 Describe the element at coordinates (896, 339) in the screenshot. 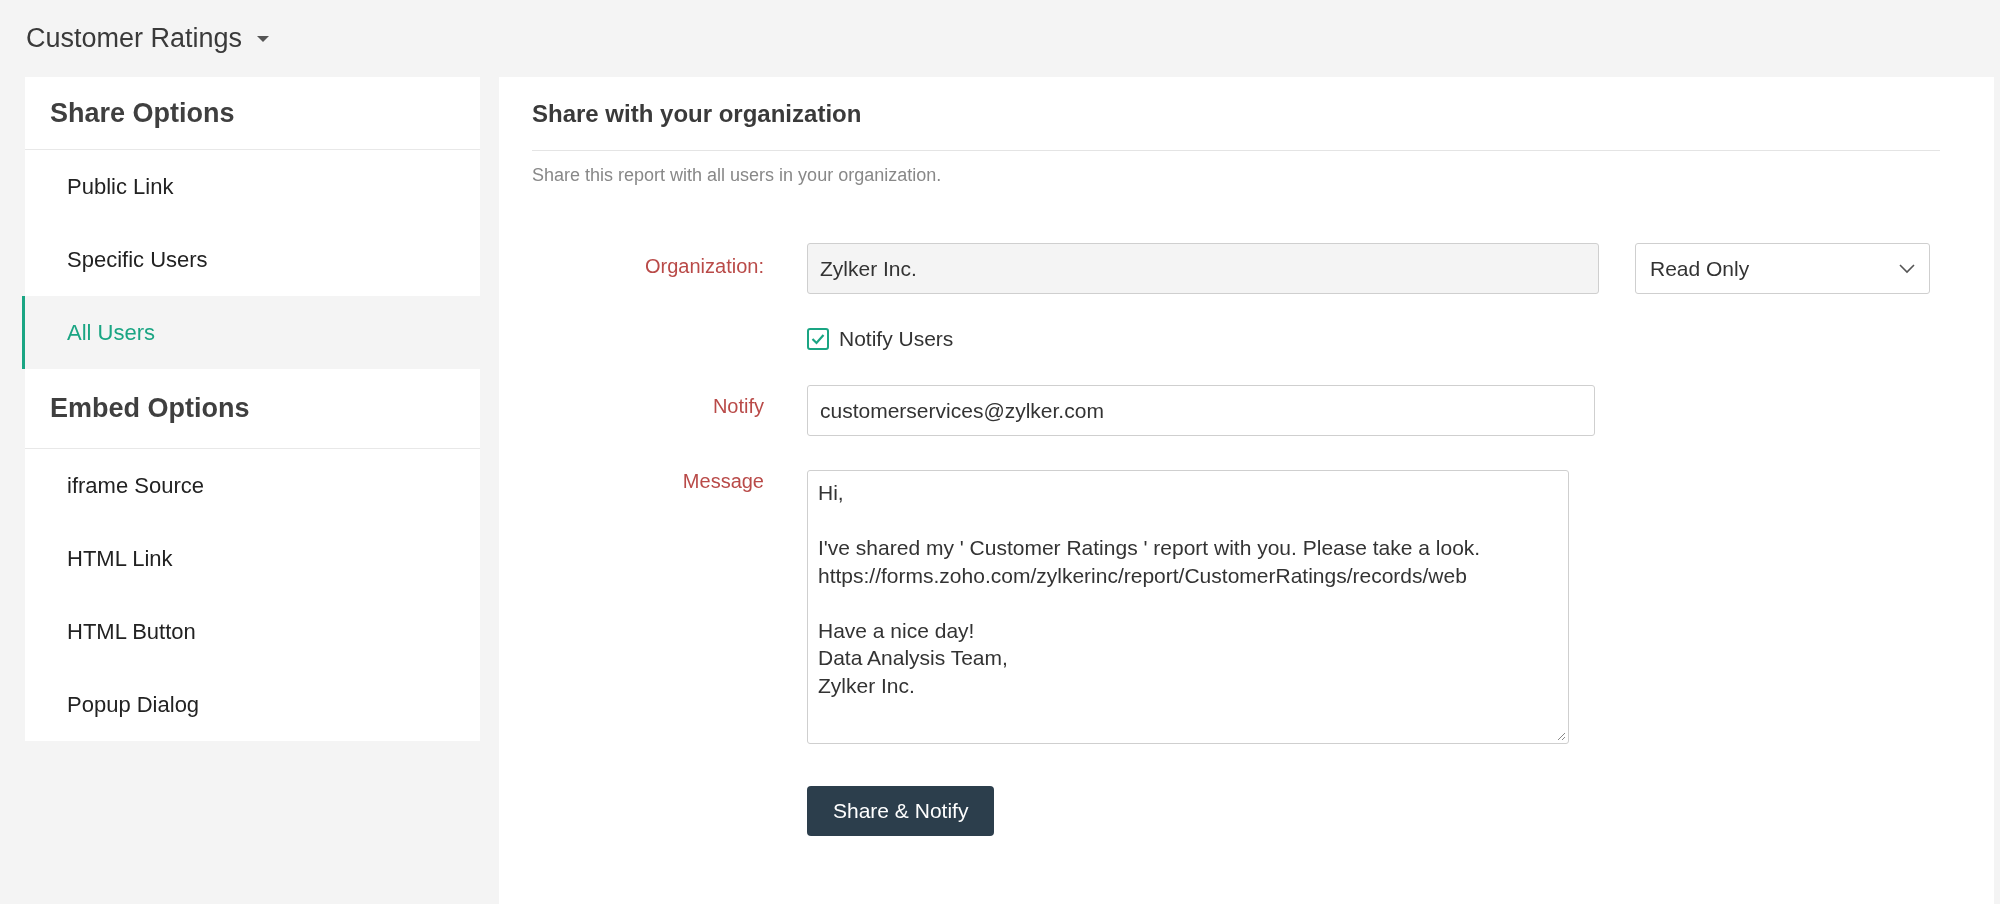

I see `checkbox-label: Notify Users` at that location.